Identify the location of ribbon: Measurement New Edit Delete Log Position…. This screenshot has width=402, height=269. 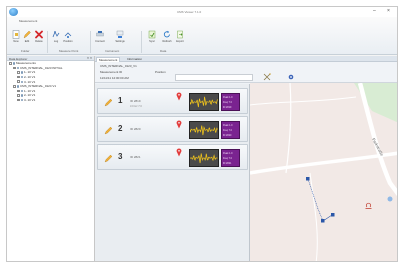
(202, 36).